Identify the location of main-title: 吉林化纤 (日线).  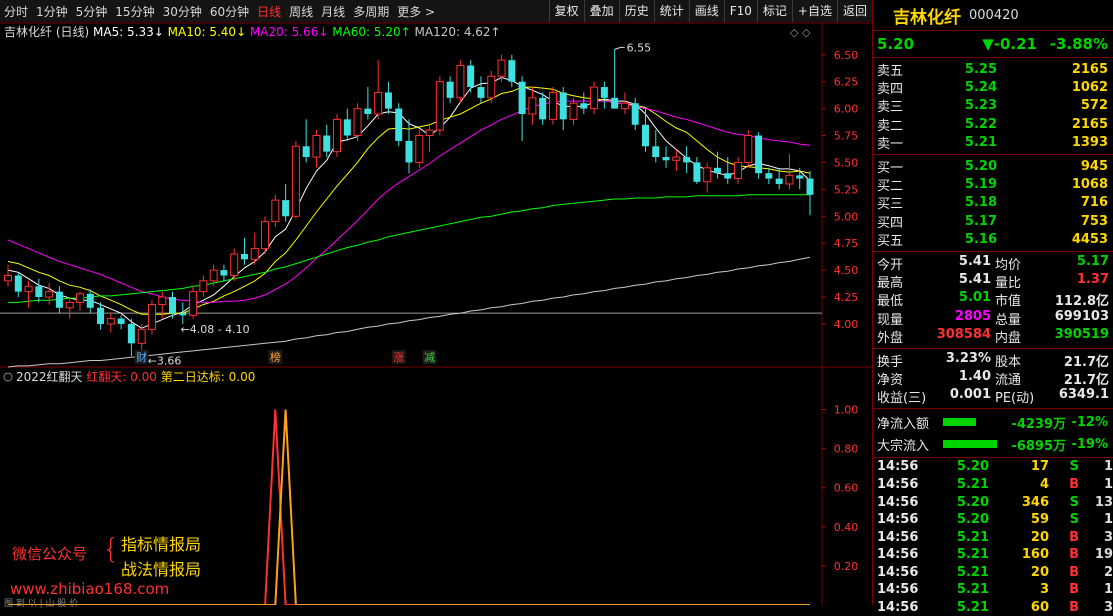
(48, 32).